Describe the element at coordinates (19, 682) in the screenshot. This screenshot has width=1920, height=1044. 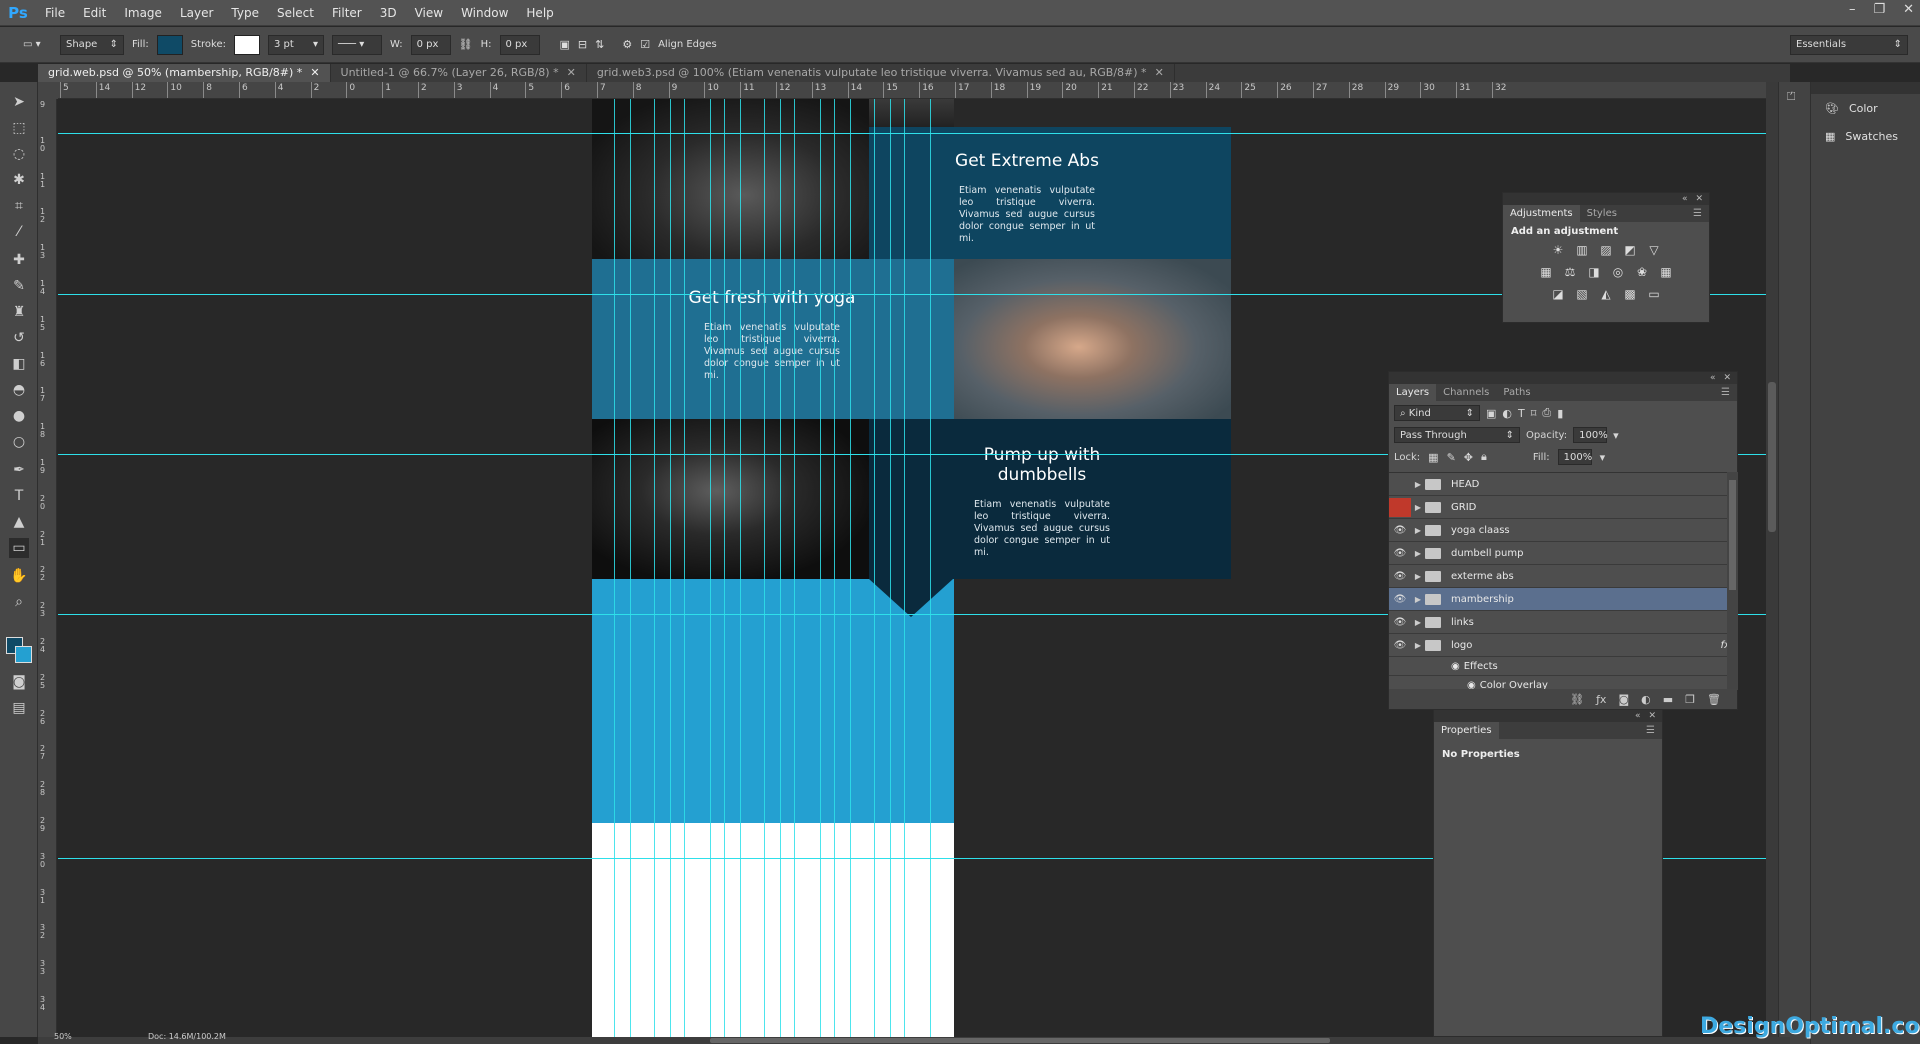
I see `quick-mask-icon: ◙` at that location.